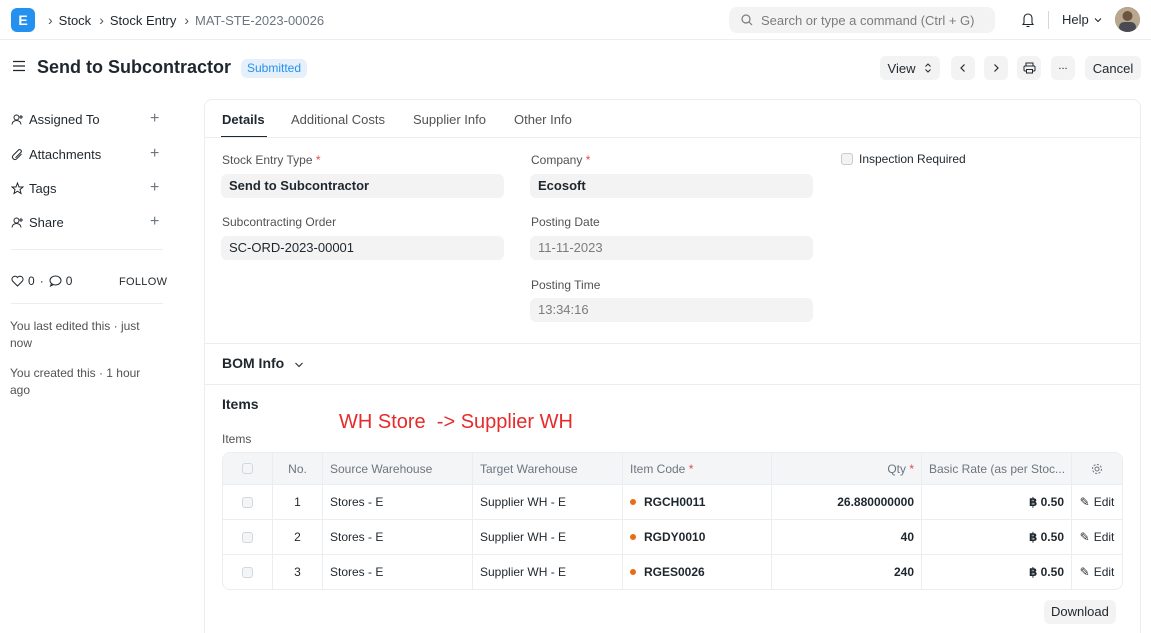 The width and height of the screenshot is (1151, 633). Describe the element at coordinates (697, 468) in the screenshot. I see `col-item-code-header: Item Code *` at that location.